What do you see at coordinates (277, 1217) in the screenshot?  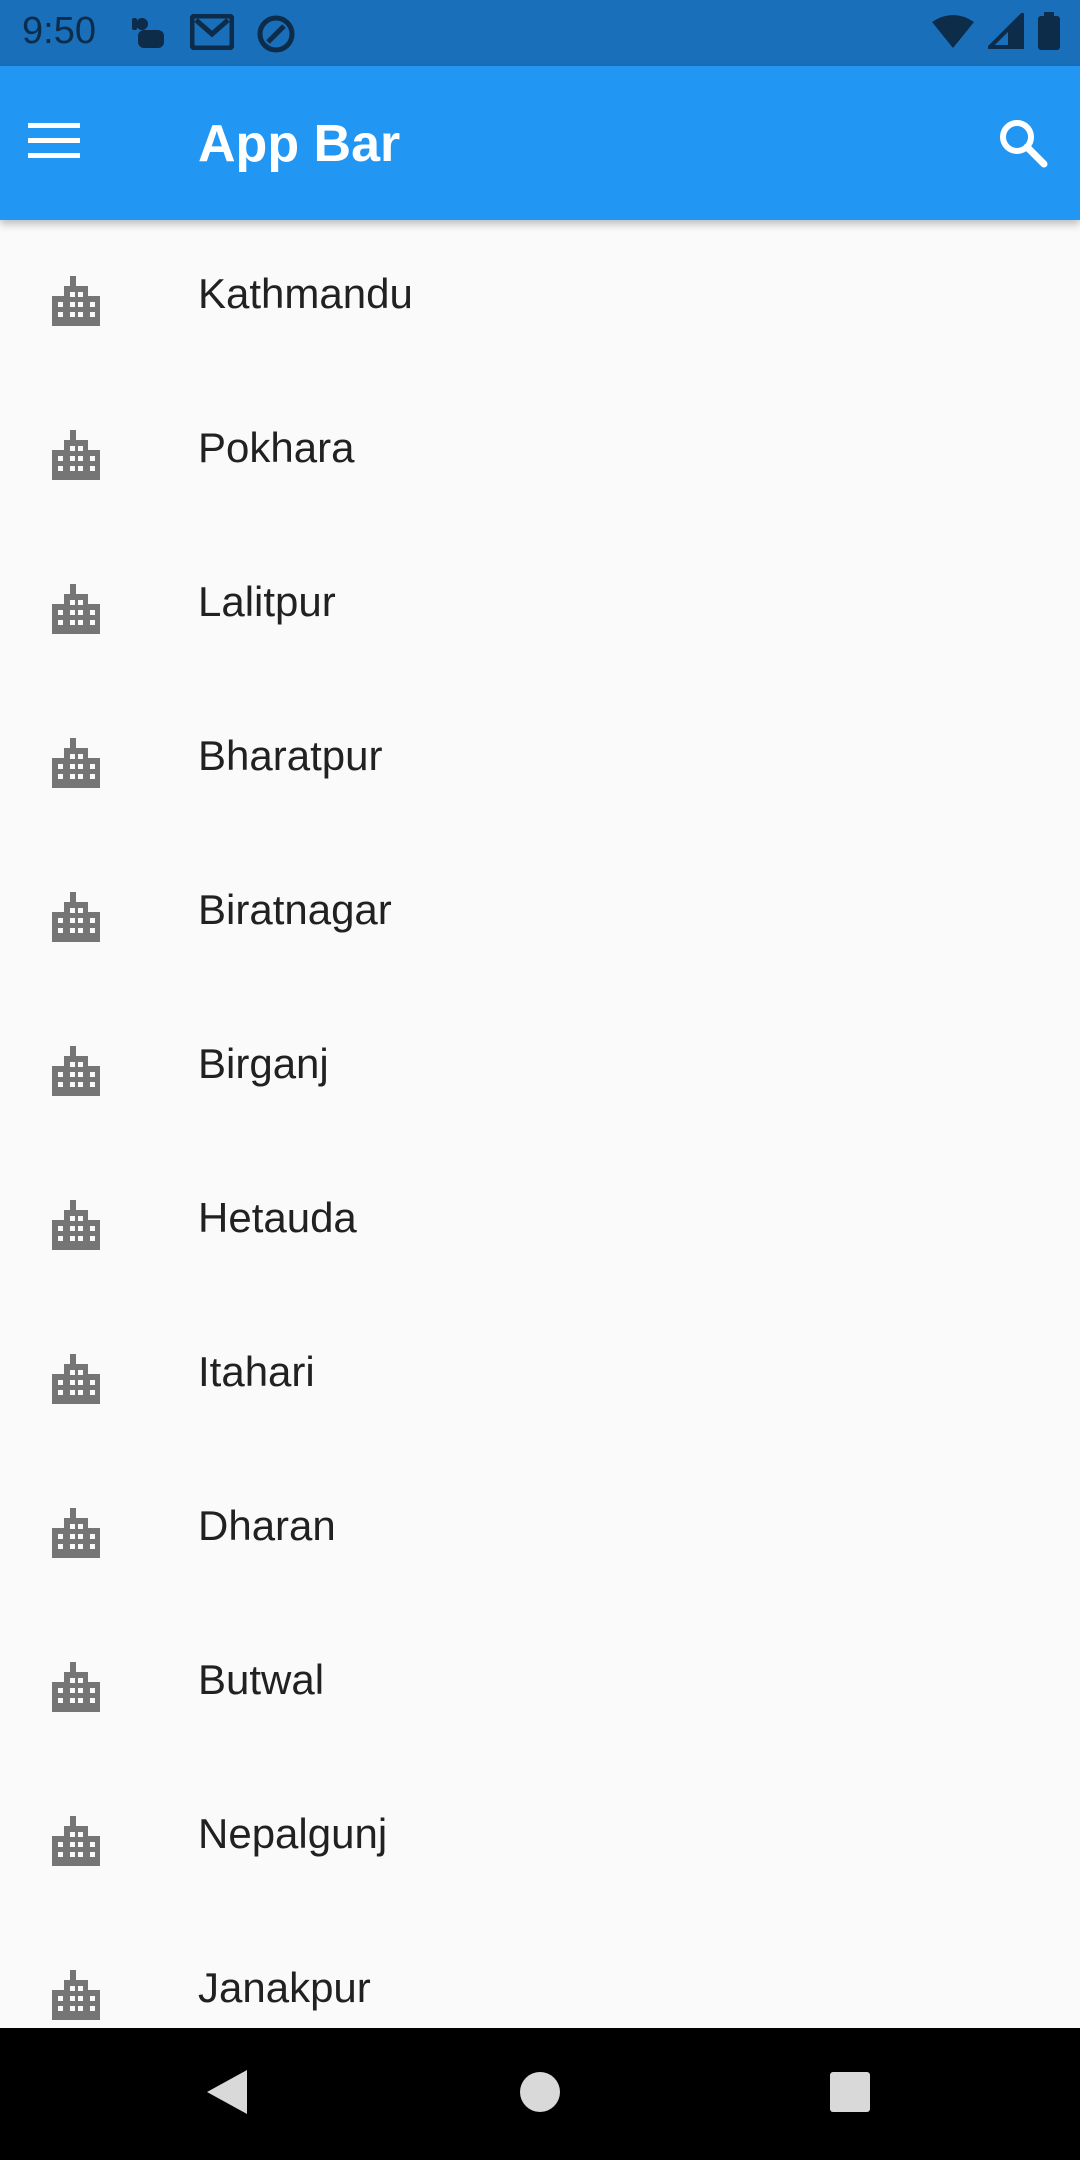 I see `city-label: Hetauda` at bounding box center [277, 1217].